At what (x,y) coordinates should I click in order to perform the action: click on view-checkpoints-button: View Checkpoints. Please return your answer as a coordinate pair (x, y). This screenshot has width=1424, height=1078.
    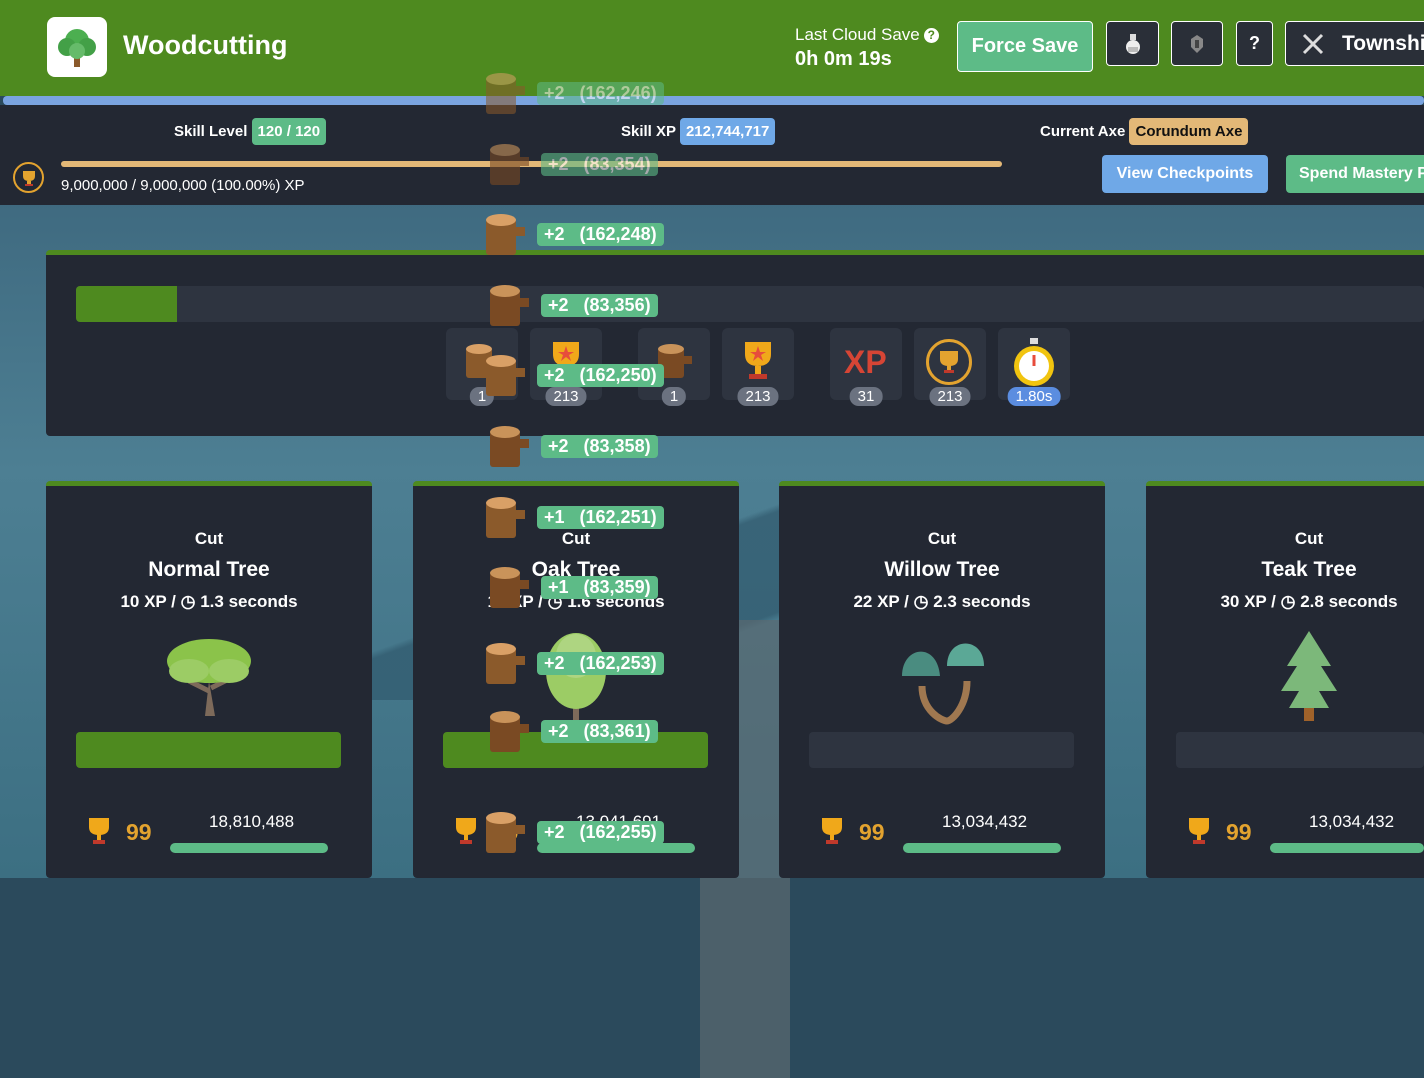
    Looking at the image, I should click on (1185, 174).